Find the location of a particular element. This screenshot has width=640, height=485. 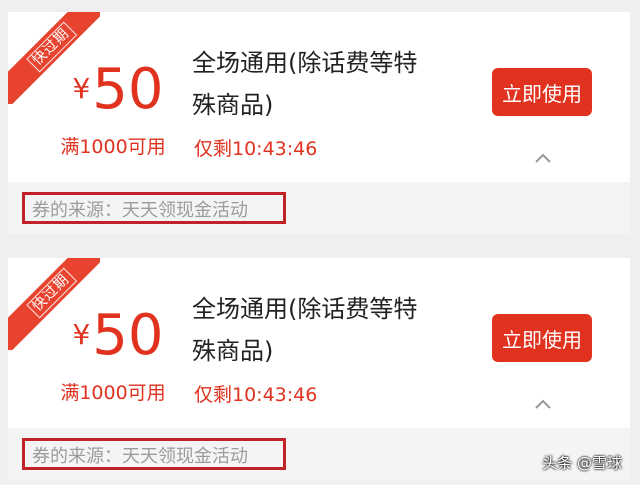

watermark: 头条 @雪球 is located at coordinates (582, 463).